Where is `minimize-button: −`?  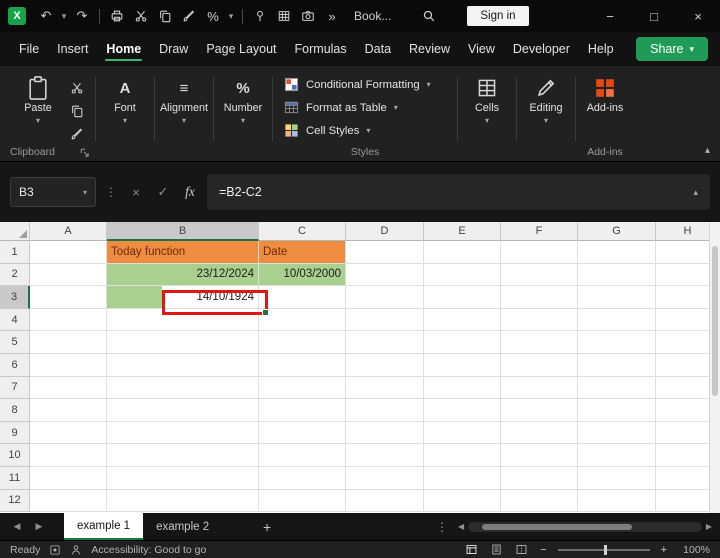
minimize-button: − is located at coordinates (610, 16).